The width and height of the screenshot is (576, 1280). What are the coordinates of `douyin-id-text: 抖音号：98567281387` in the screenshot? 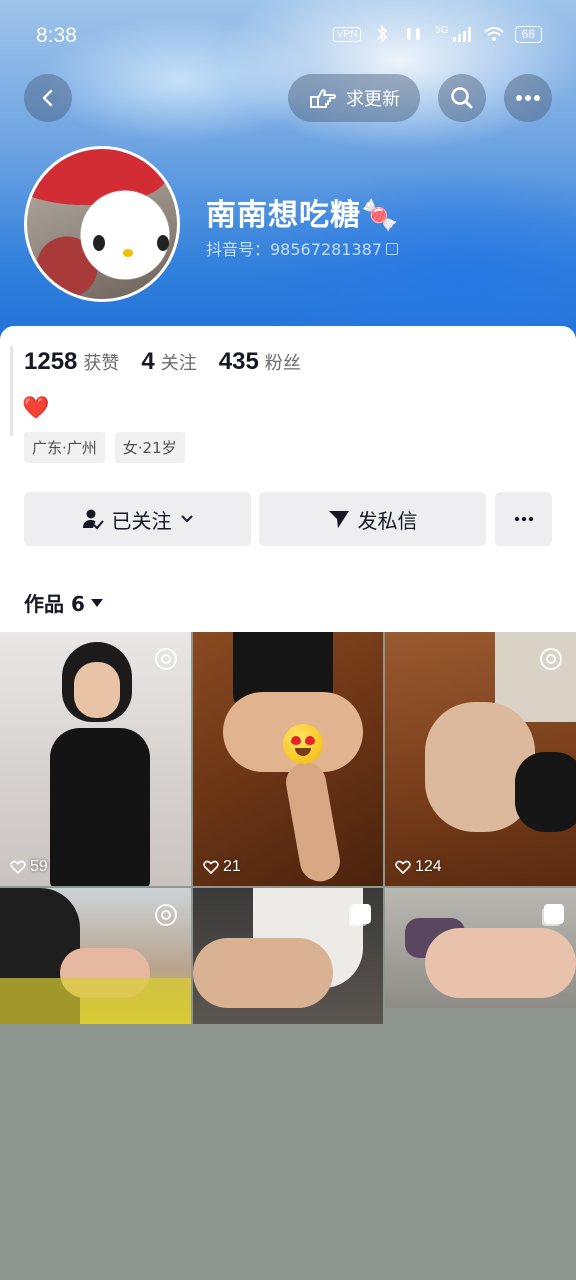 It's located at (294, 249).